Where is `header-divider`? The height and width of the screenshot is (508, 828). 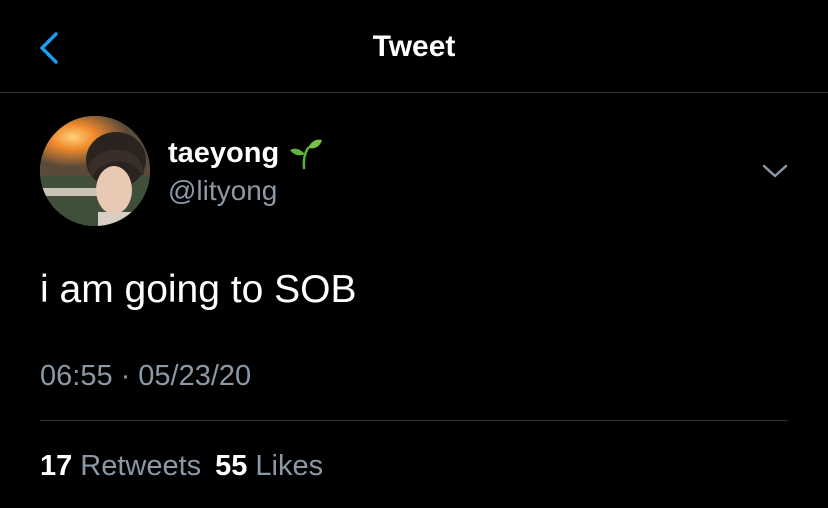 header-divider is located at coordinates (414, 92).